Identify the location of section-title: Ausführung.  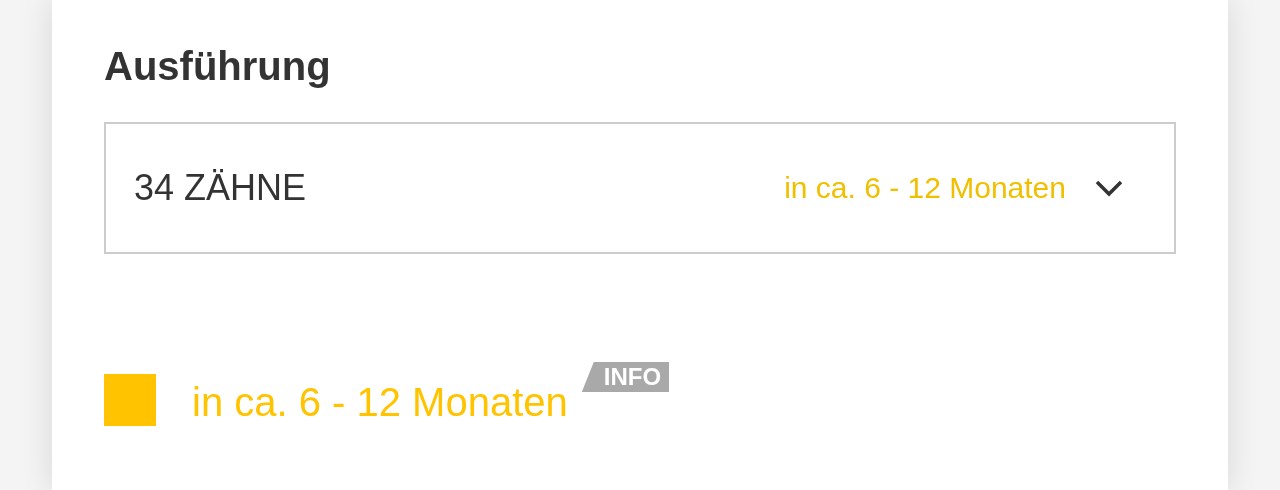
(217, 66).